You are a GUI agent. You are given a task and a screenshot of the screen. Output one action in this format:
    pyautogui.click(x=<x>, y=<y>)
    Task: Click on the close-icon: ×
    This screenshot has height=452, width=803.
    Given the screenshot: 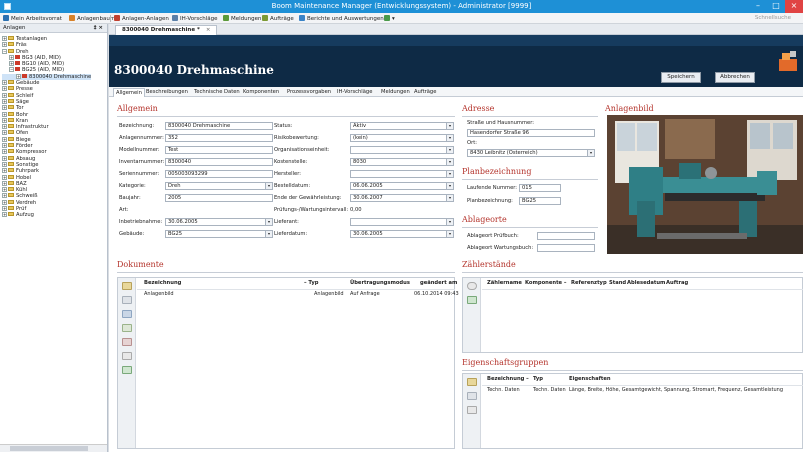 What is the action you would take?
    pyautogui.click(x=100, y=28)
    